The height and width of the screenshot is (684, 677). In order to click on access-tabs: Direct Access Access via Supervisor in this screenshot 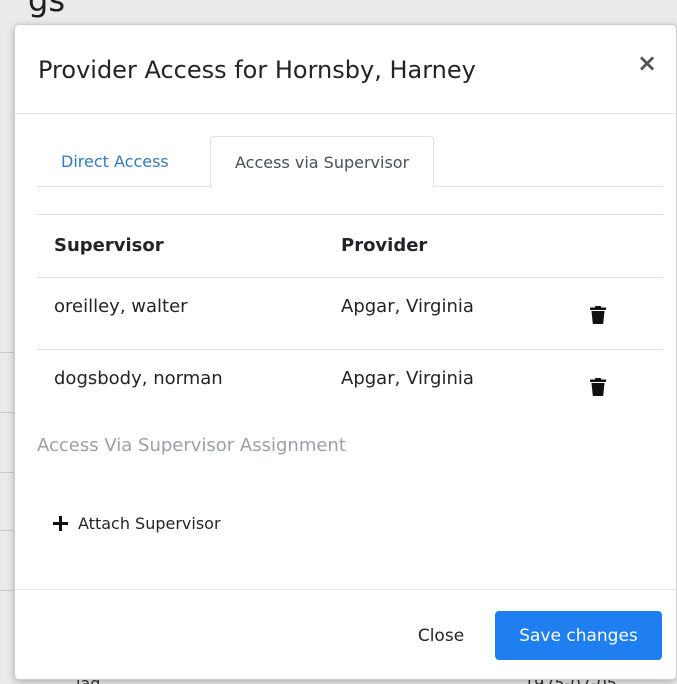, I will do `click(350, 162)`.